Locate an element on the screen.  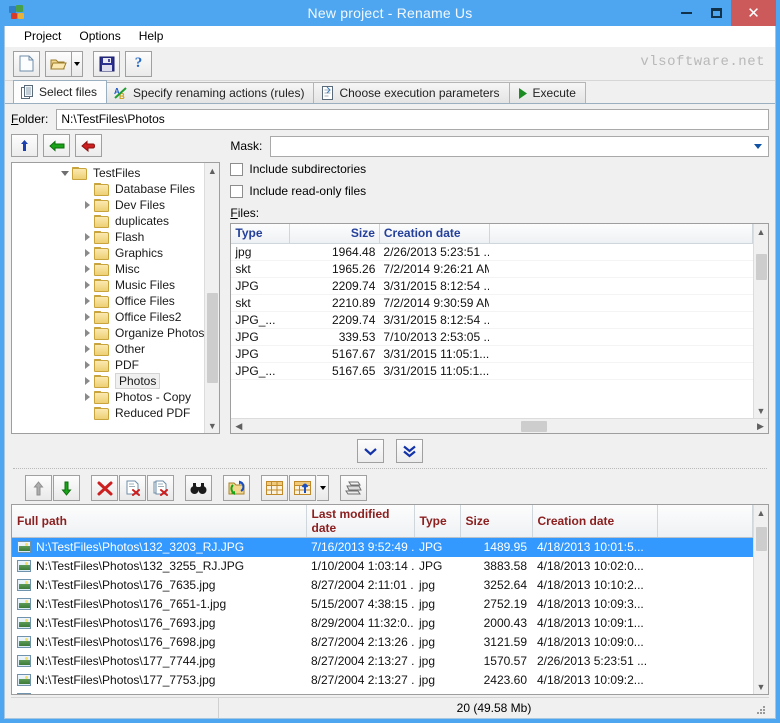
tree-node: PDF is located at coordinates (108, 365).